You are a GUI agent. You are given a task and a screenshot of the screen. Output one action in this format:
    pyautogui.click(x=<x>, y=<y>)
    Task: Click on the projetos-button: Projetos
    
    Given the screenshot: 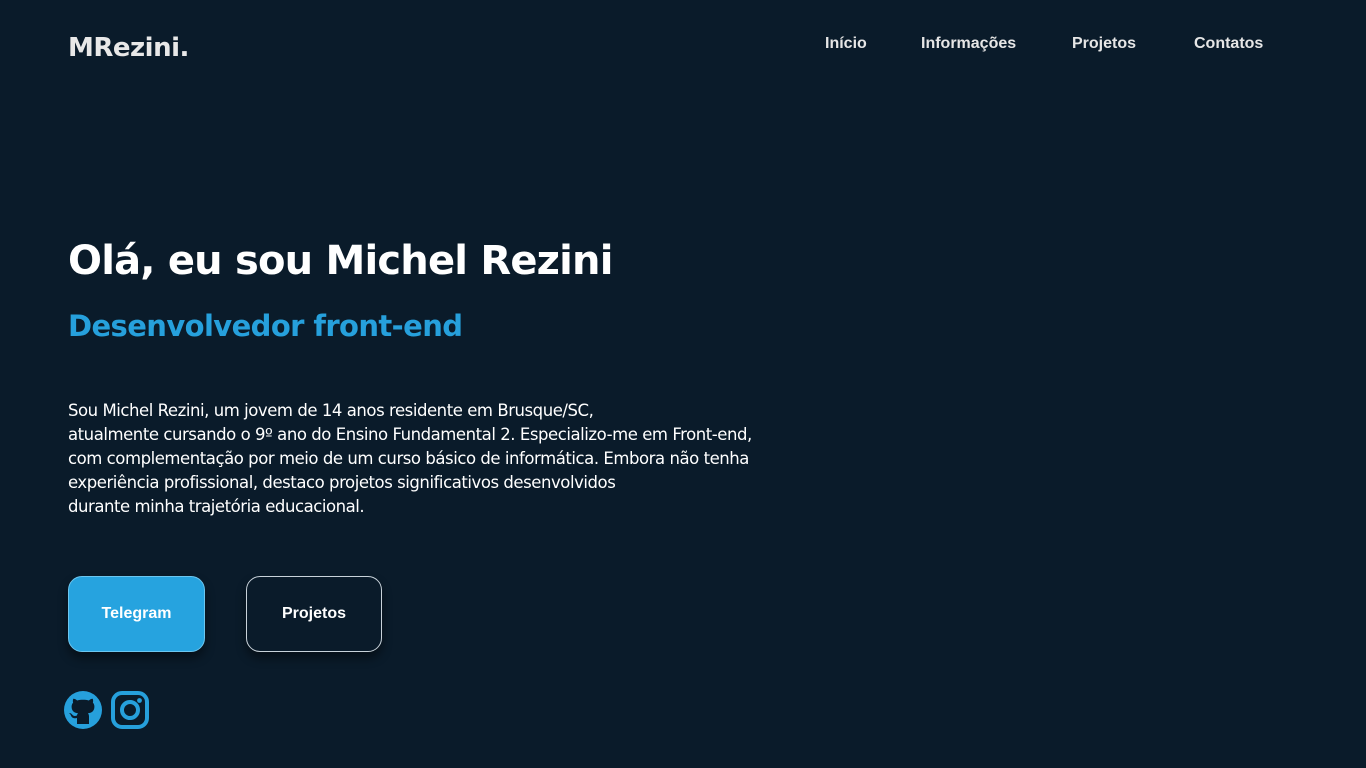 What is the action you would take?
    pyautogui.click(x=314, y=614)
    